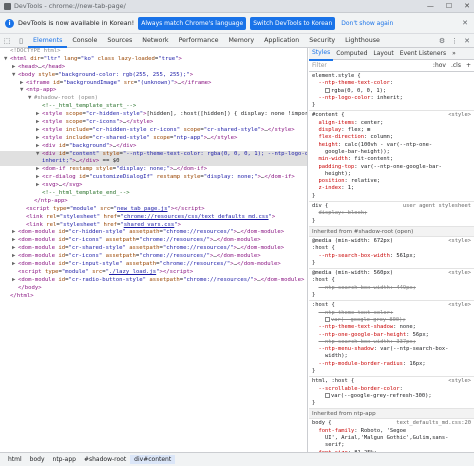 The image size is (474, 466). I want to click on breadcrumb-item: #shadow-root, so click(105, 459).